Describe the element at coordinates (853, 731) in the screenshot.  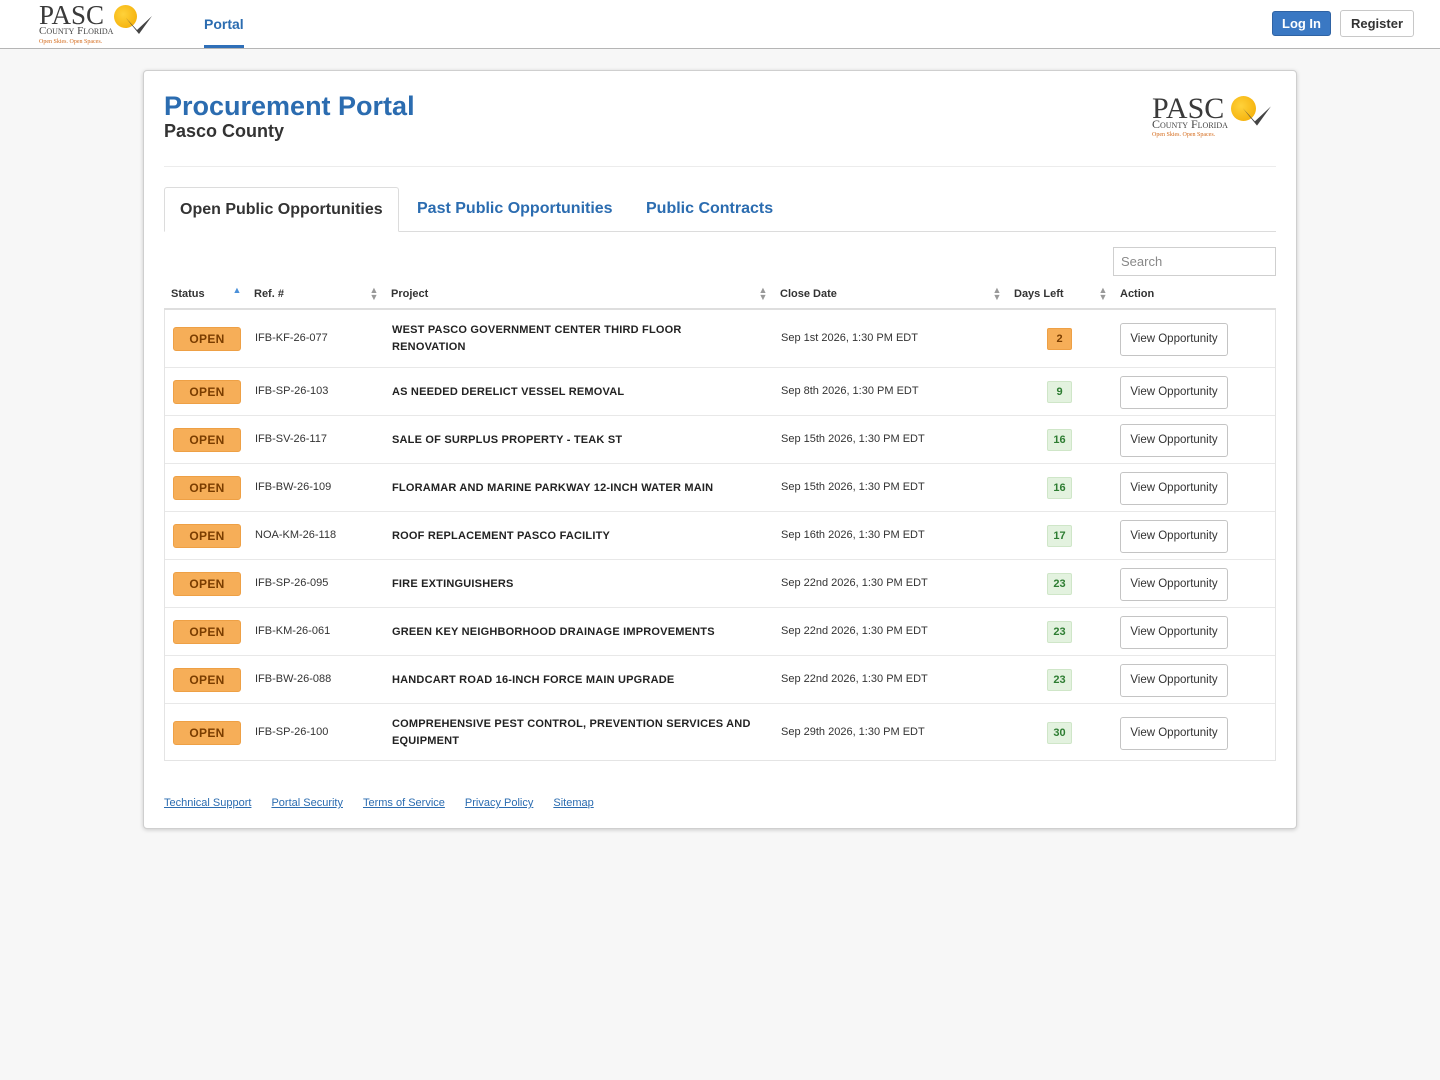
I see `close-date: Sep 29th 2026, 1:30 PM EDT` at that location.